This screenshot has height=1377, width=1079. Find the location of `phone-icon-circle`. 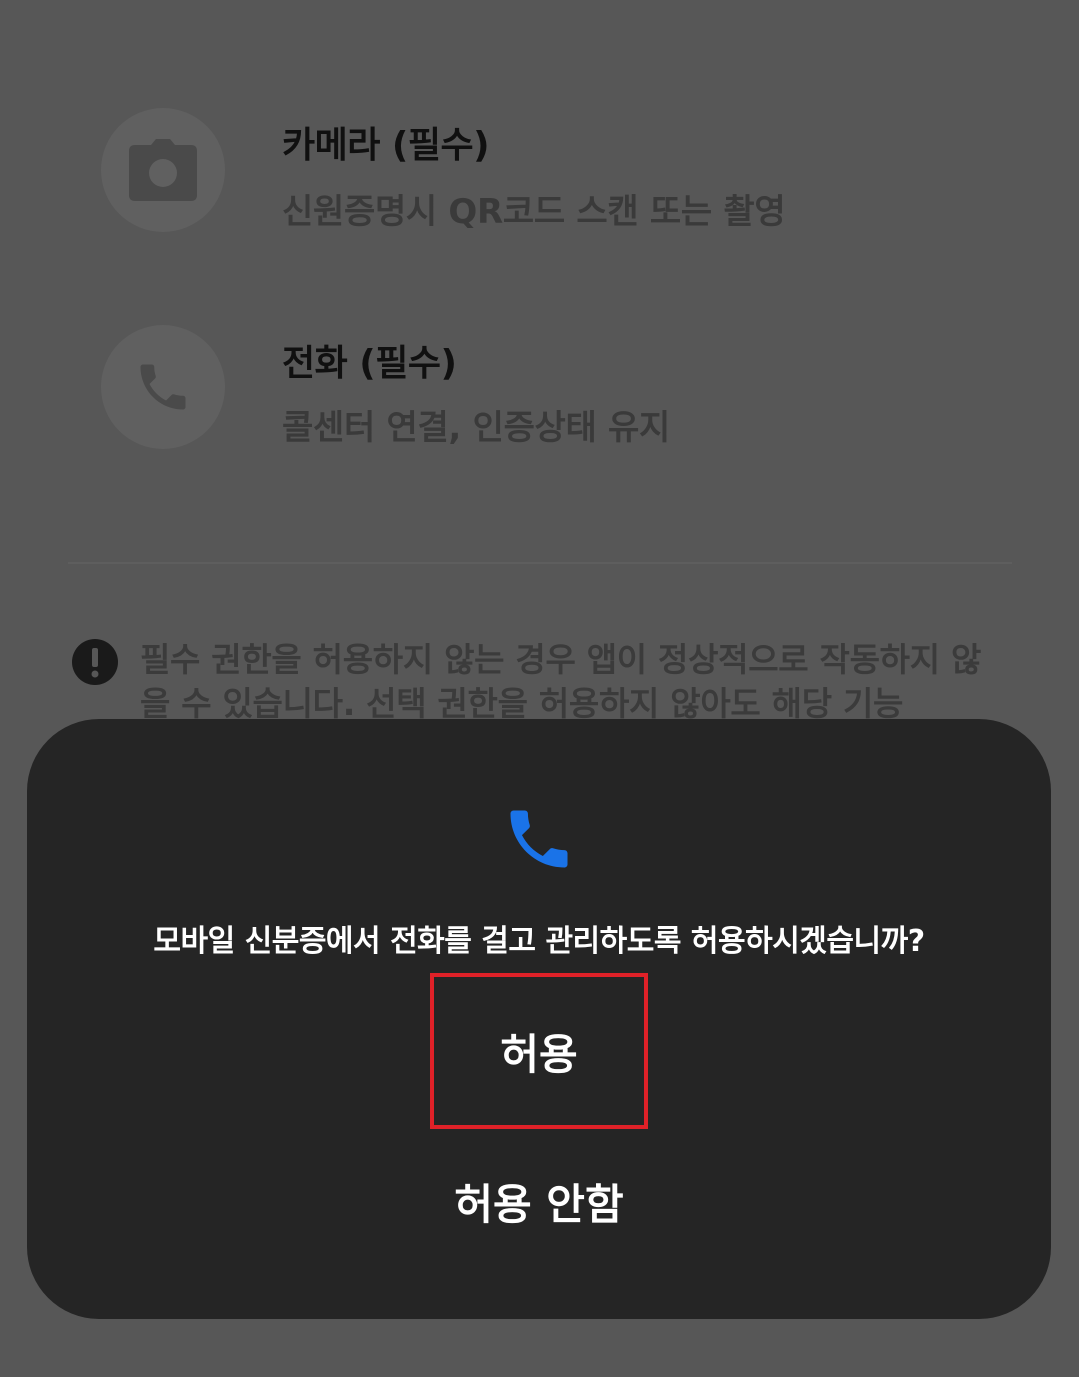

phone-icon-circle is located at coordinates (163, 387).